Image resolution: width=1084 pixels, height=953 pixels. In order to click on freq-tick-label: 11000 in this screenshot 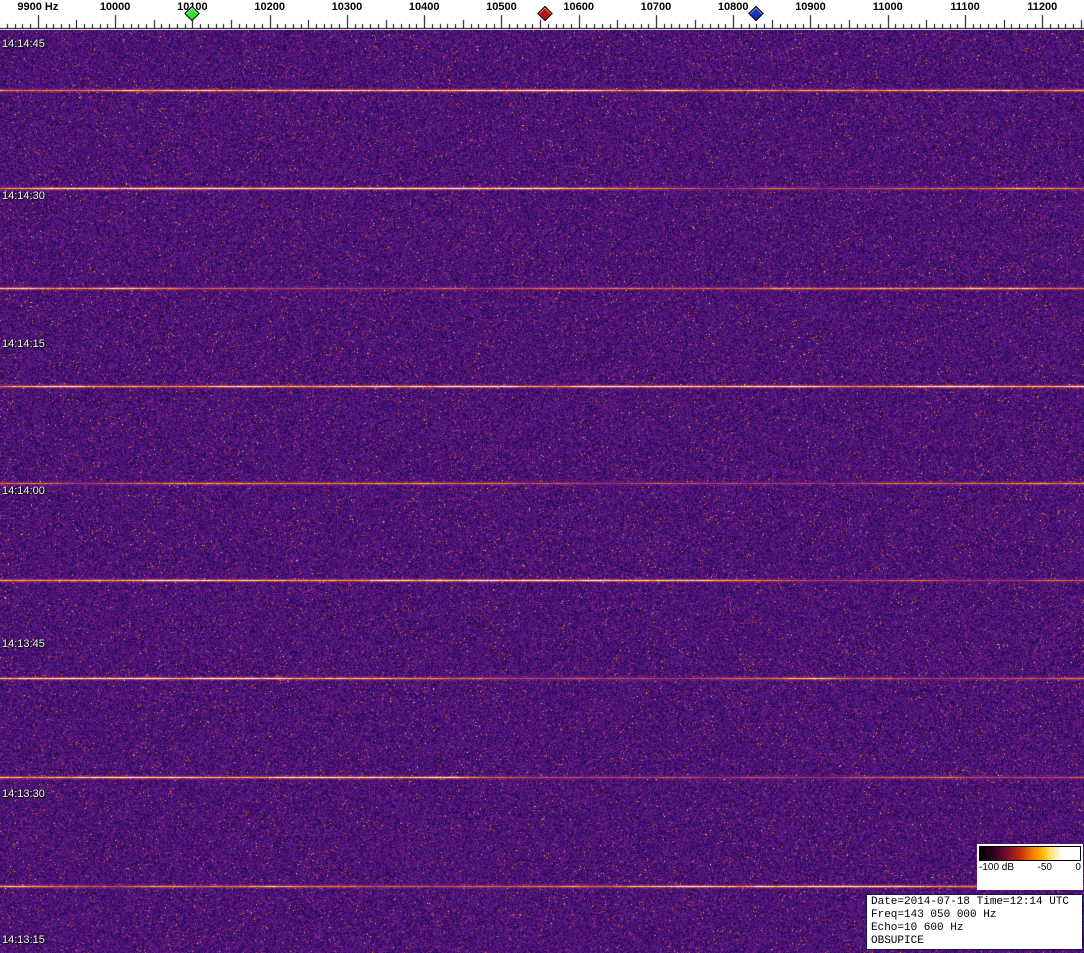, I will do `click(887, 7)`.